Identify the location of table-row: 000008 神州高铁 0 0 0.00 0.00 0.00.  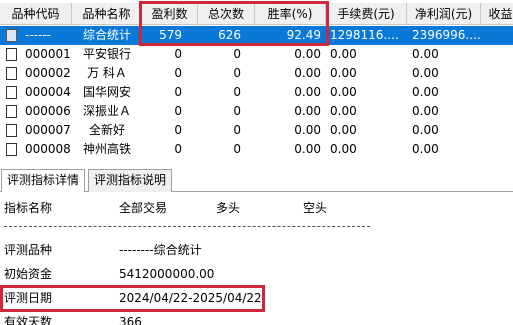
(256, 149).